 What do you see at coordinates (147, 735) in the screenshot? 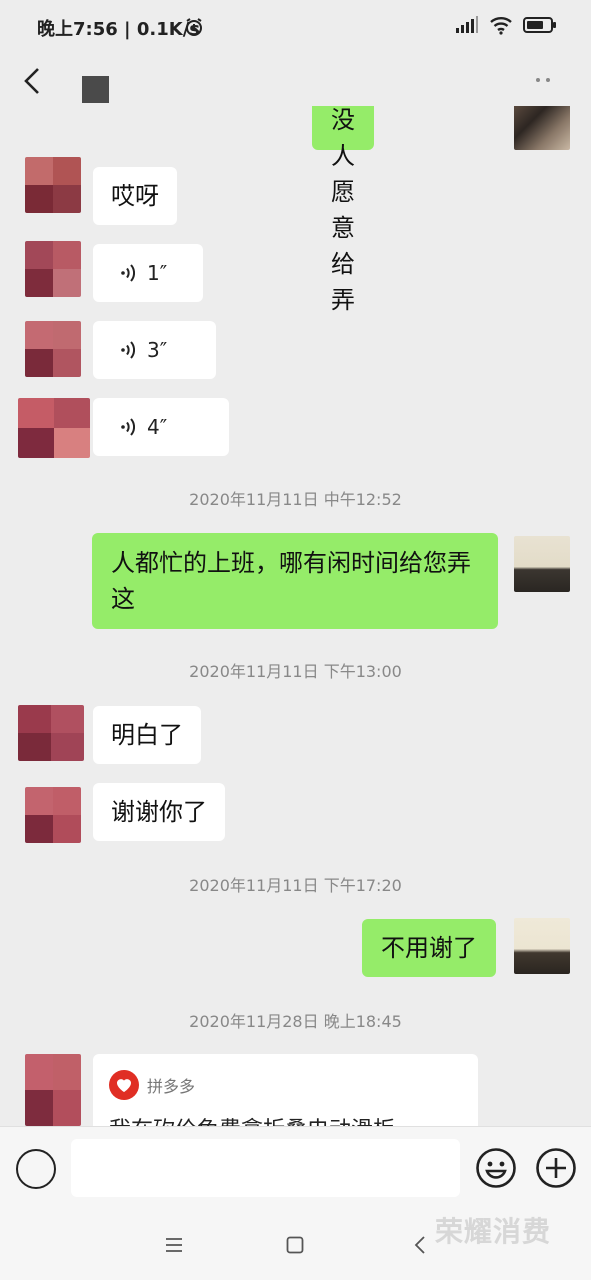
I see `message-bubble: 明白了` at bounding box center [147, 735].